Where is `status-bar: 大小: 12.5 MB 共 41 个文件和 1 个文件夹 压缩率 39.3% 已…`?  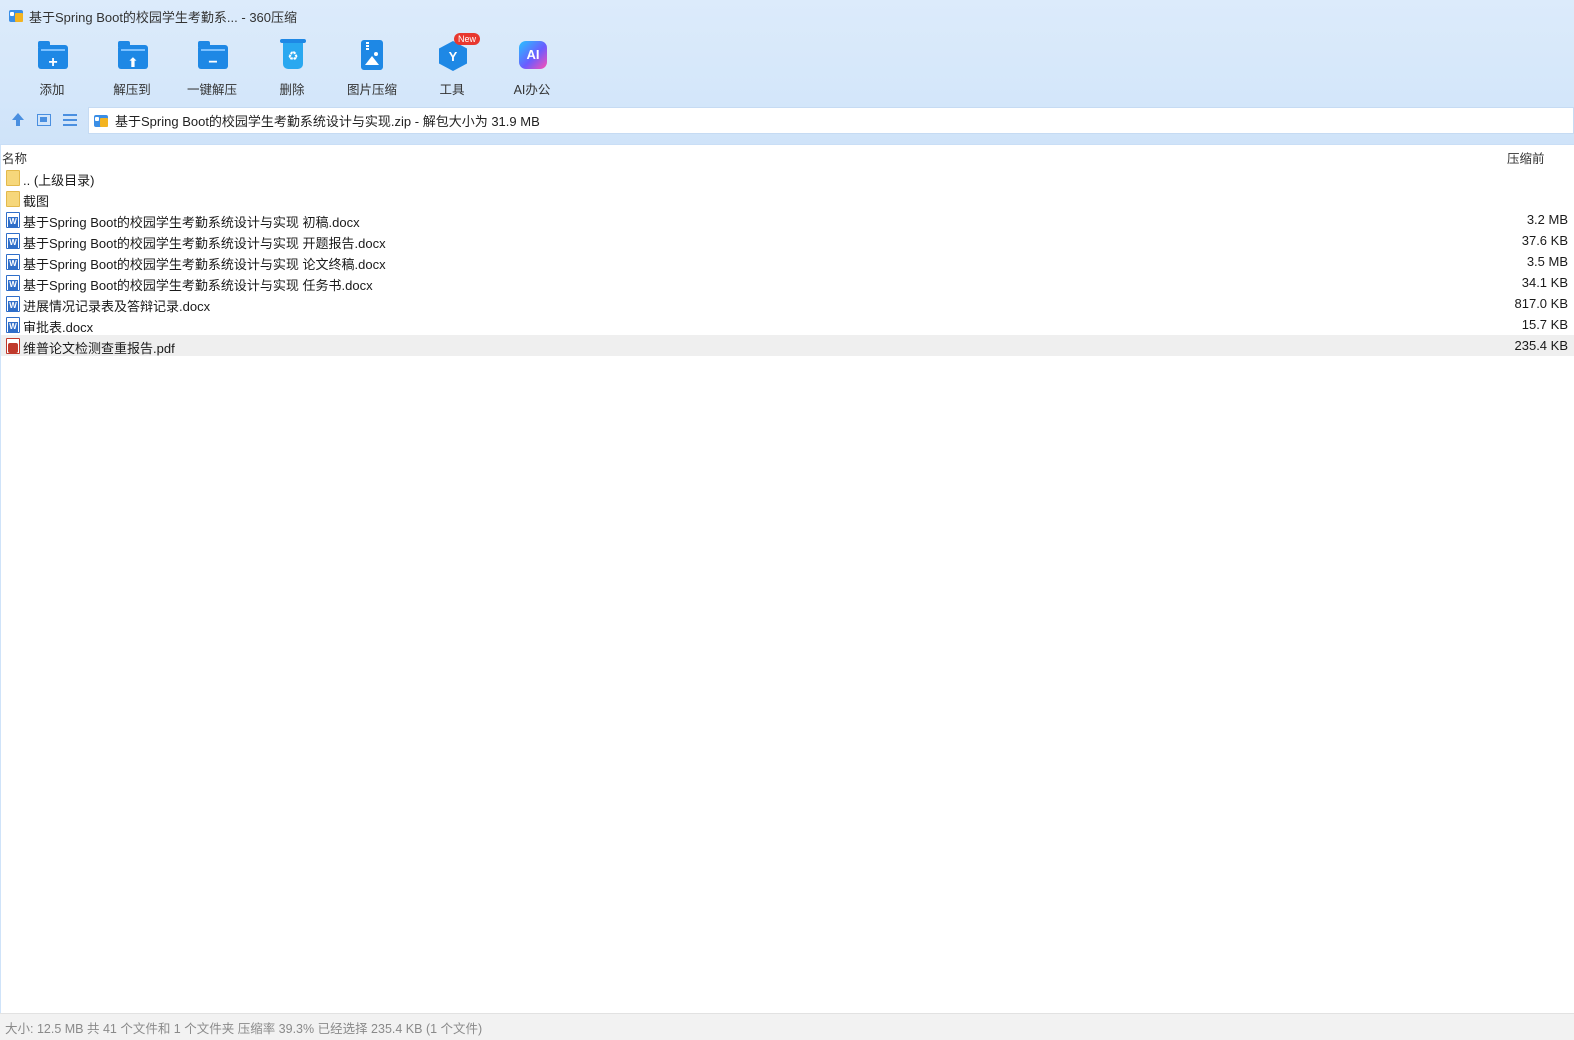
status-bar: 大小: 12.5 MB 共 41 个文件和 1 个文件夹 压缩率 39.3% 已… is located at coordinates (787, 1026).